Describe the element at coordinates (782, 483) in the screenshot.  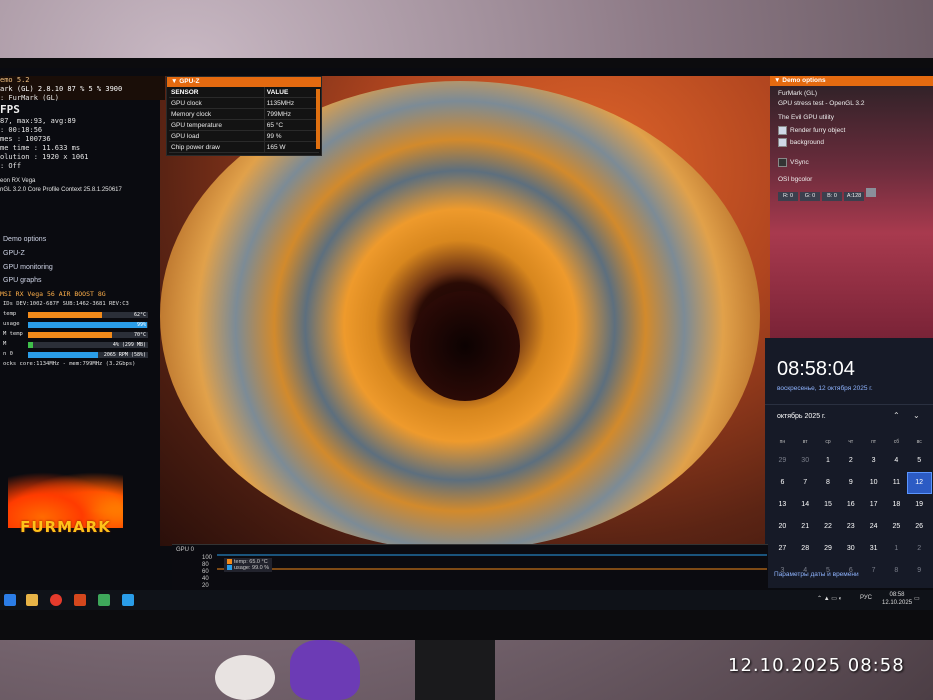
I see `calendar-day: 6` at that location.